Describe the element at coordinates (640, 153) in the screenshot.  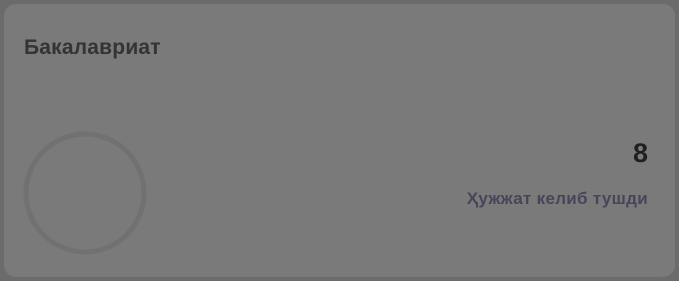
I see `document-count: 8` at that location.